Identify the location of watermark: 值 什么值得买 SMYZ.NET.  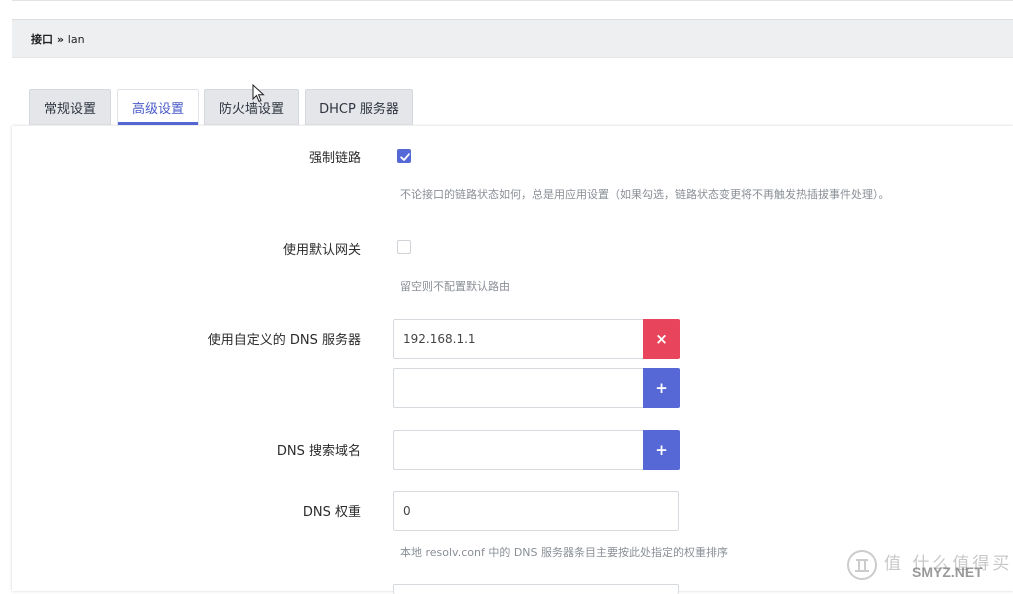
(927, 567).